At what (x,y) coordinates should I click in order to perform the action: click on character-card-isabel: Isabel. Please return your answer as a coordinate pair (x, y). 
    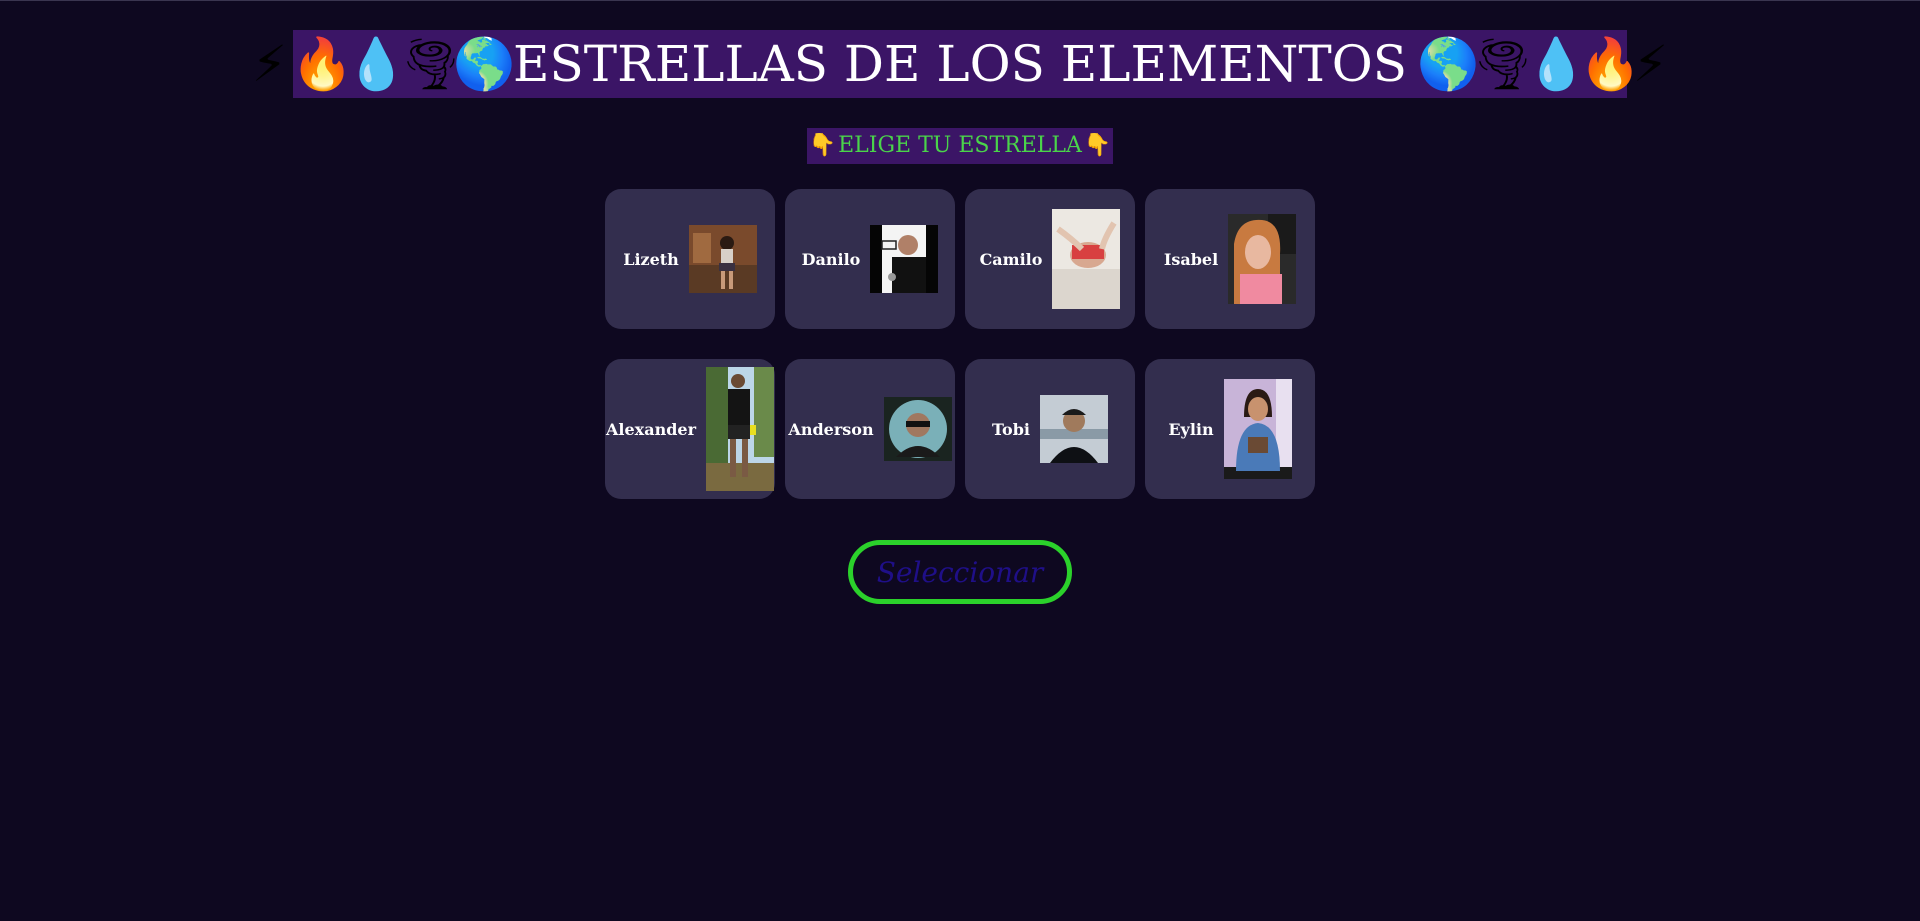
    Looking at the image, I should click on (1230, 259).